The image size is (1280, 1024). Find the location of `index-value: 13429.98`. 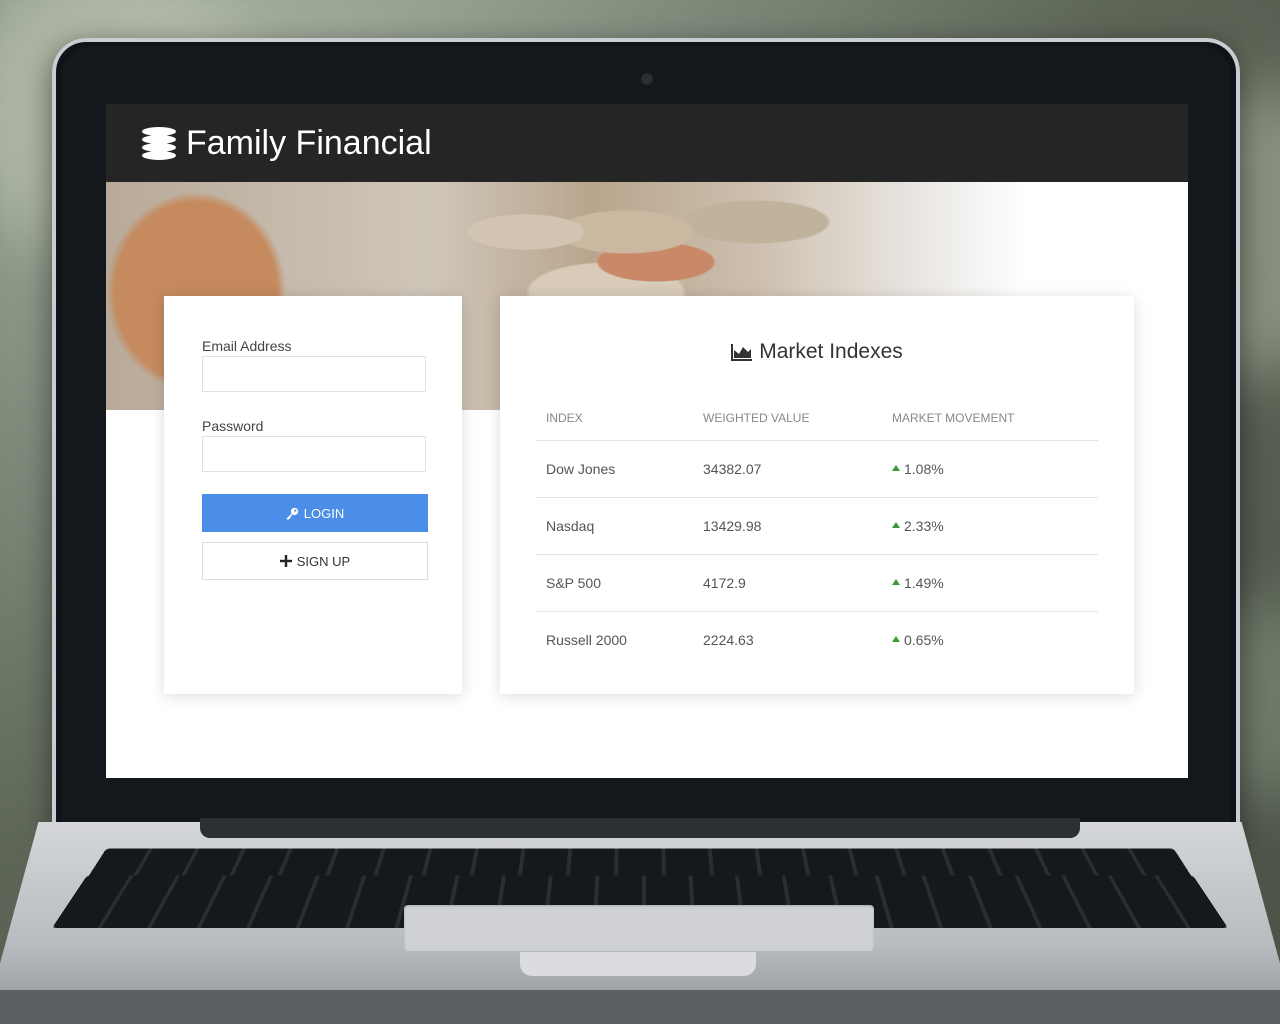

index-value: 13429.98 is located at coordinates (787, 526).